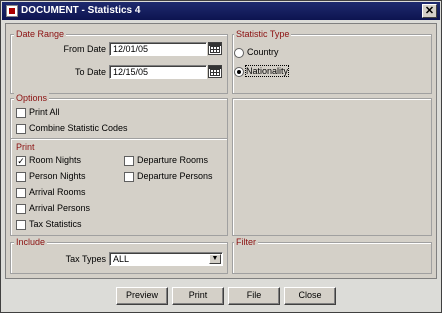 This screenshot has height=313, width=442. What do you see at coordinates (90, 72) in the screenshot?
I see `to-date-label: To Date` at bounding box center [90, 72].